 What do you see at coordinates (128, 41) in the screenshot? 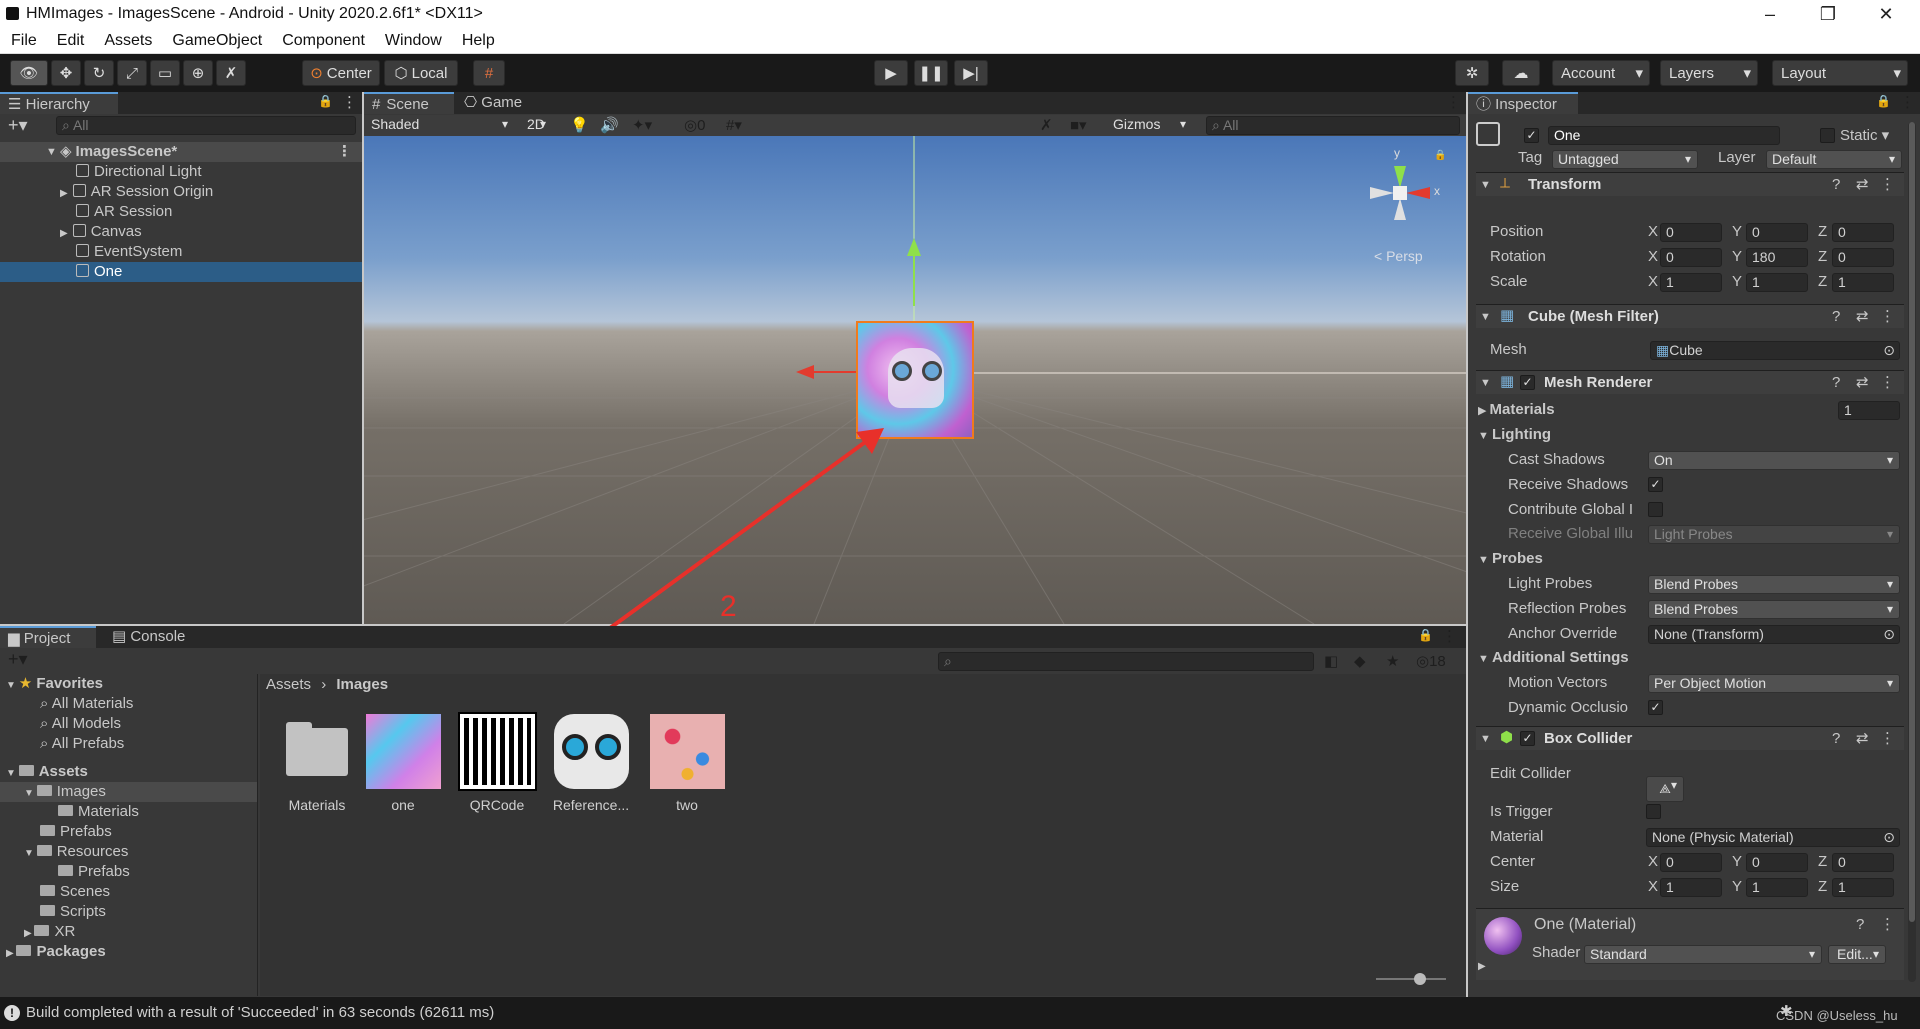
I see `menu-assets: Assets` at bounding box center [128, 41].